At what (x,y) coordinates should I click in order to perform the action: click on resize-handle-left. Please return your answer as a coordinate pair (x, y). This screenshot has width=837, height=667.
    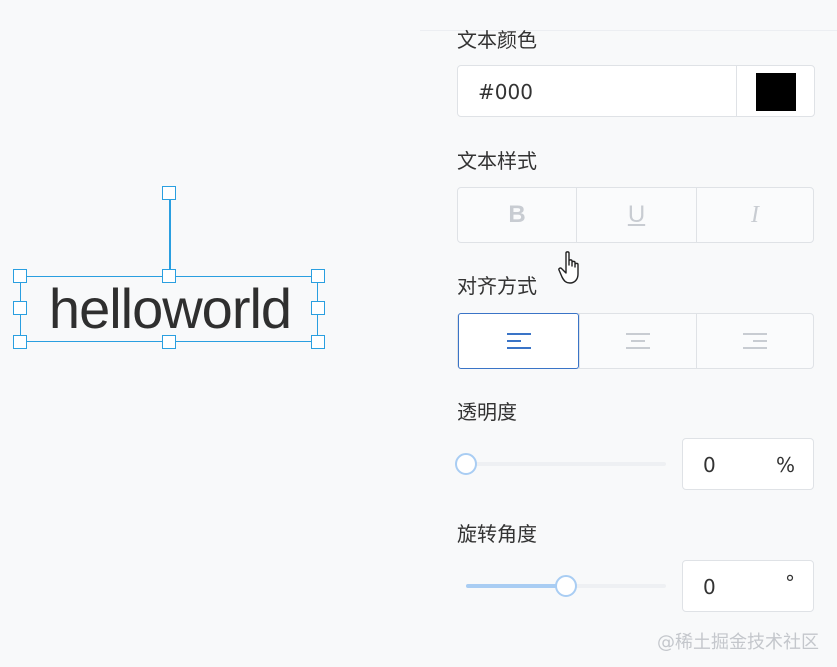
    Looking at the image, I should click on (20, 308).